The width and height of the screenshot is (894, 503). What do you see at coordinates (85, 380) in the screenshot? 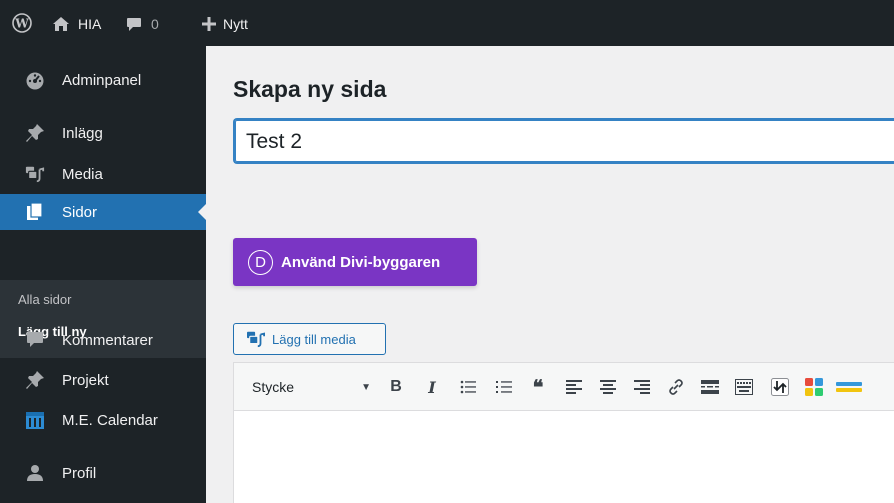
I see `sidebar-item-label: Projekt` at bounding box center [85, 380].